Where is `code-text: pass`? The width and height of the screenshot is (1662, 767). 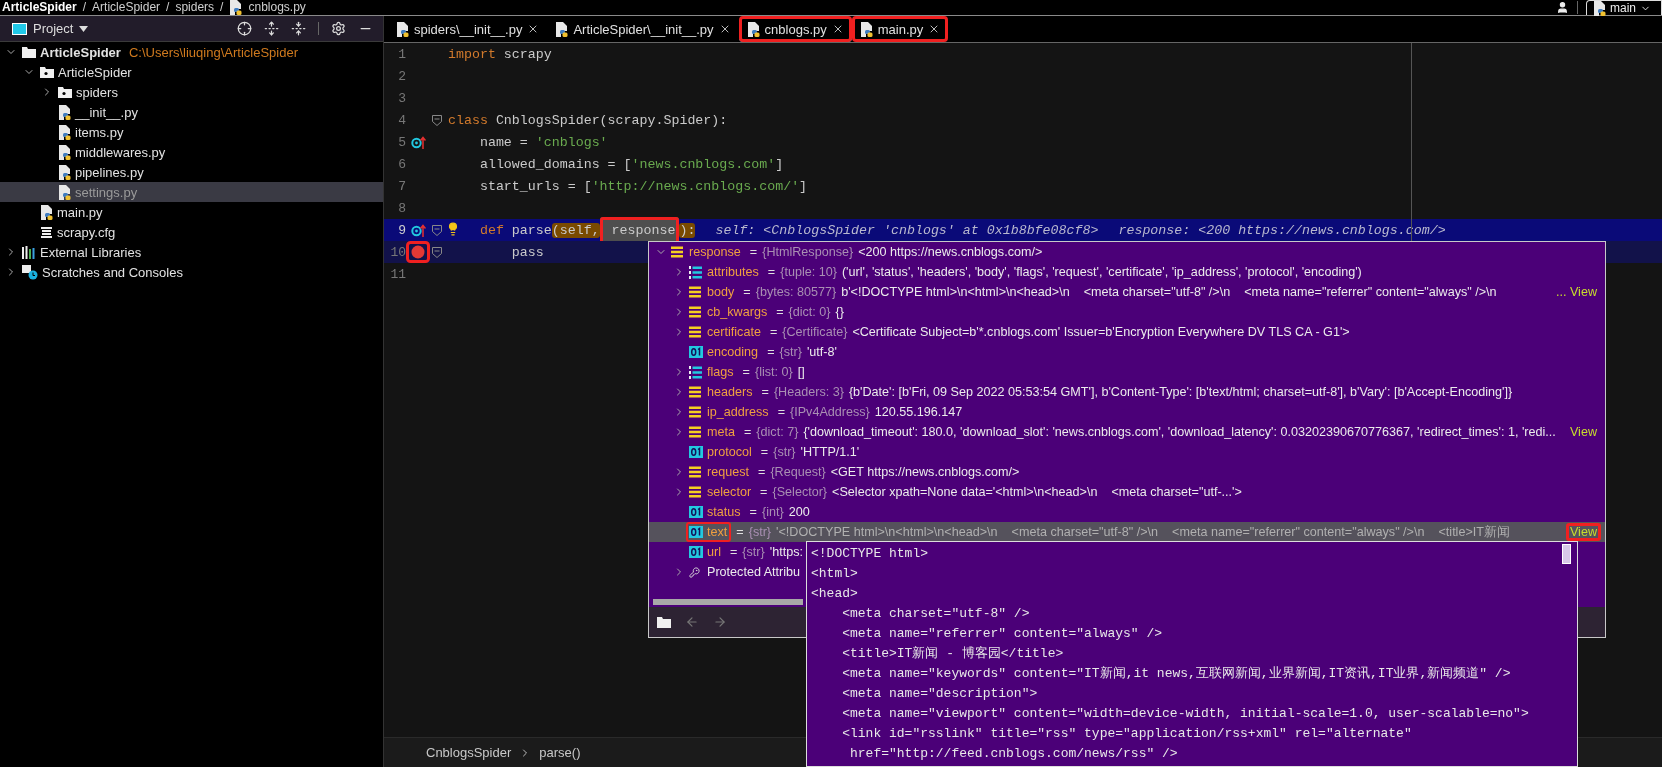 code-text: pass is located at coordinates (527, 252).